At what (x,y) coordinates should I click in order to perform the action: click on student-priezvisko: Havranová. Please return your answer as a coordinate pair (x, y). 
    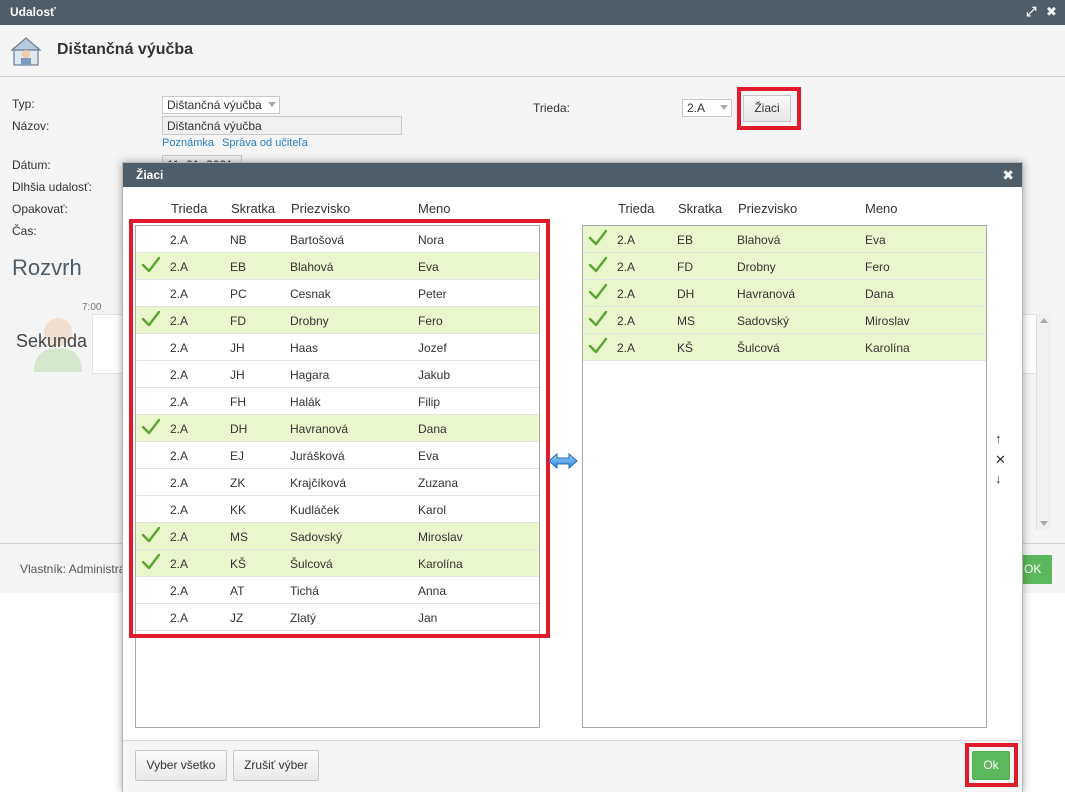
    Looking at the image, I should click on (766, 294).